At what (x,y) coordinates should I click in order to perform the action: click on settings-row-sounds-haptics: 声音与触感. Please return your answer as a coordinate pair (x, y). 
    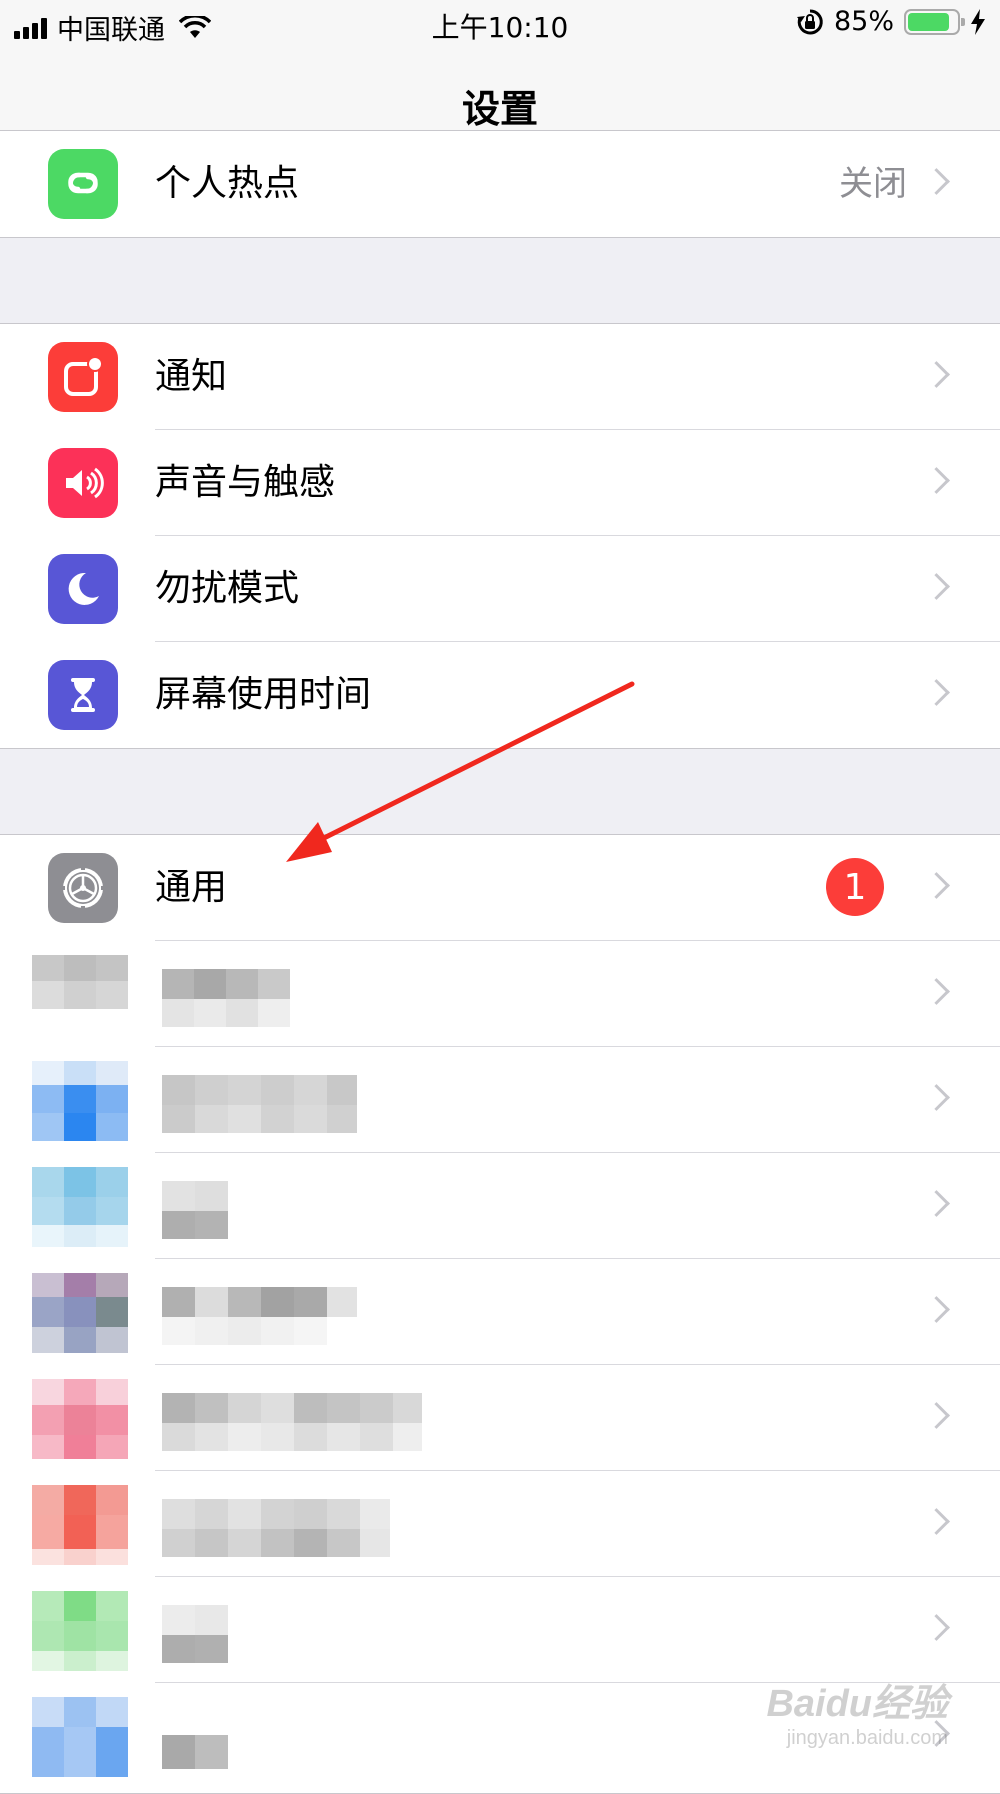
    Looking at the image, I should click on (500, 483).